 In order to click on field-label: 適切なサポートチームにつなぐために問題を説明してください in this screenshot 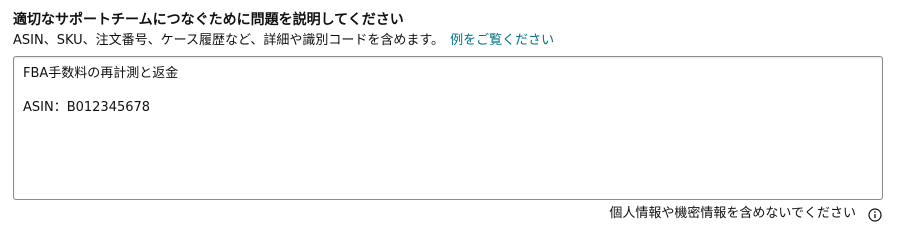, I will do `click(208, 20)`.